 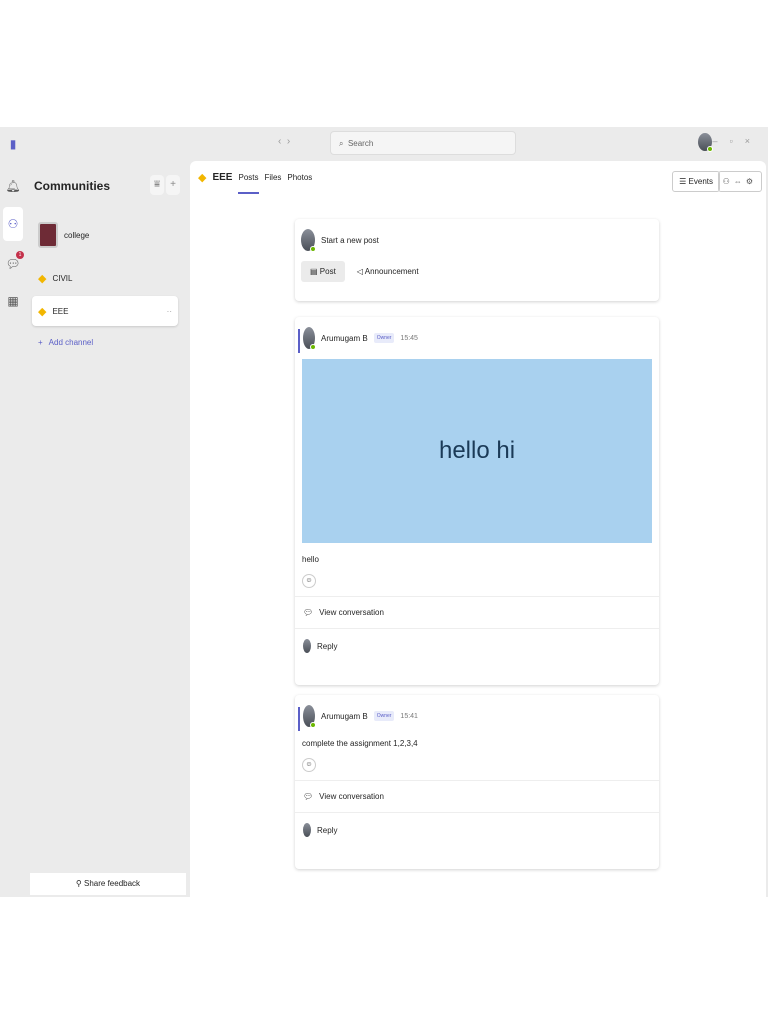 I want to click on title-bar: ‹ › ⌕ Search –▫×, so click(x=397, y=143).